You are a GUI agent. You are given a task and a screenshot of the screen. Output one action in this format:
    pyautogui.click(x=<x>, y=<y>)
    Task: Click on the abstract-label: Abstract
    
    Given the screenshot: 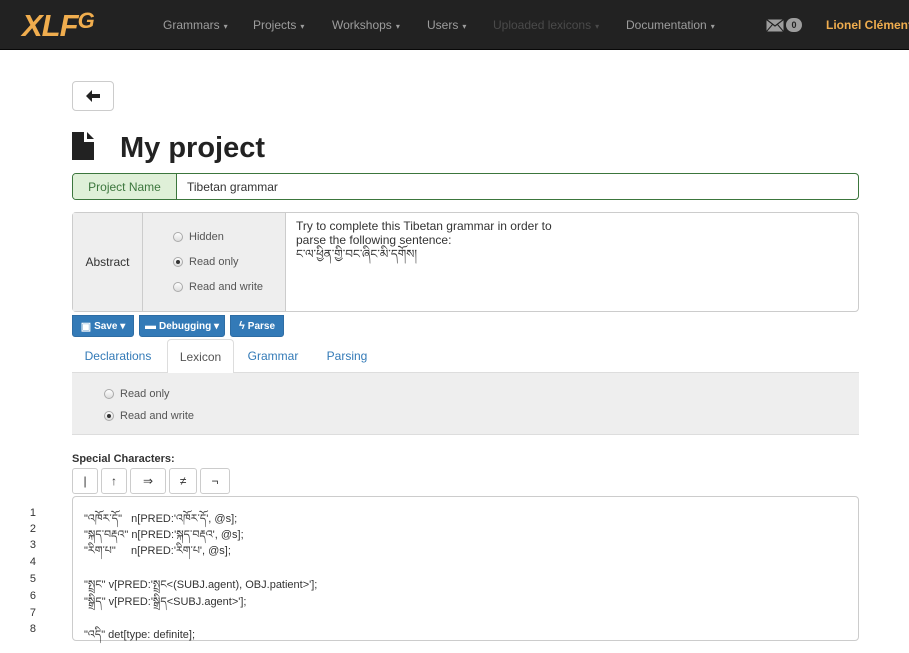 What is the action you would take?
    pyautogui.click(x=108, y=262)
    